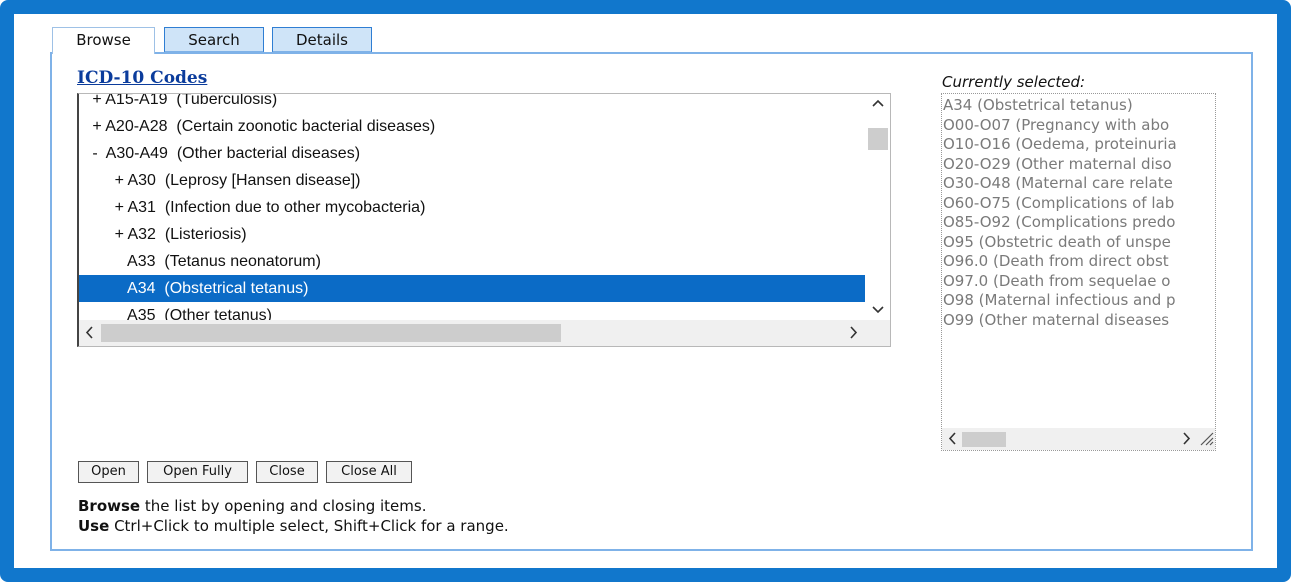 This screenshot has width=1291, height=582. What do you see at coordinates (94, 526) in the screenshot?
I see `help-use-keyword: Use` at bounding box center [94, 526].